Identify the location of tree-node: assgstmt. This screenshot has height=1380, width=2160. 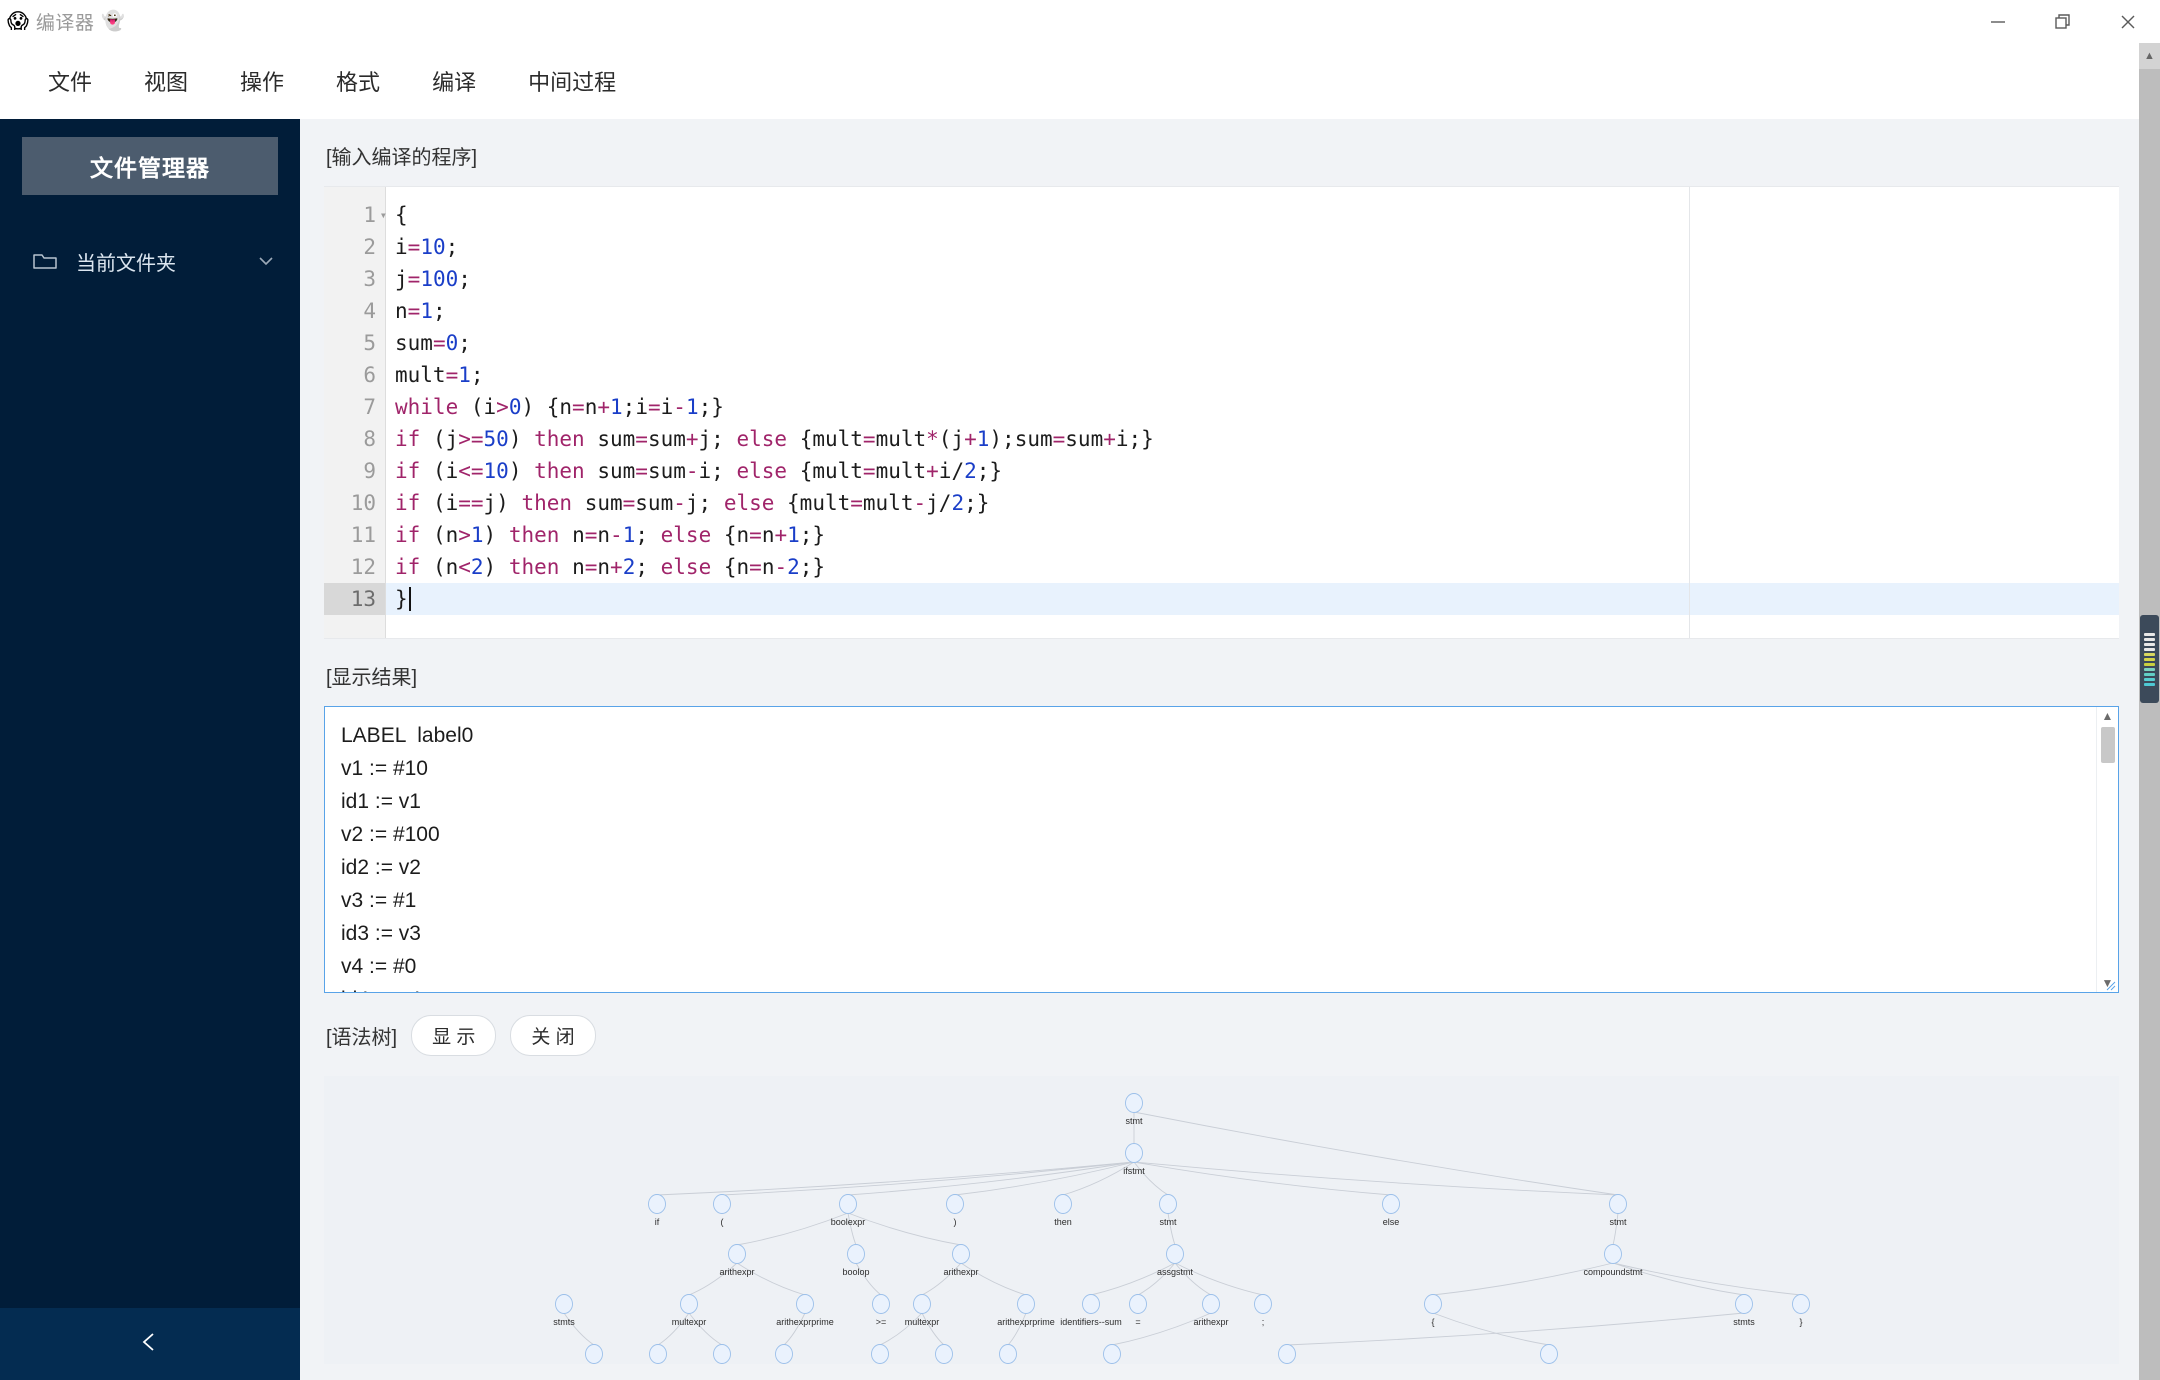
(1175, 1261).